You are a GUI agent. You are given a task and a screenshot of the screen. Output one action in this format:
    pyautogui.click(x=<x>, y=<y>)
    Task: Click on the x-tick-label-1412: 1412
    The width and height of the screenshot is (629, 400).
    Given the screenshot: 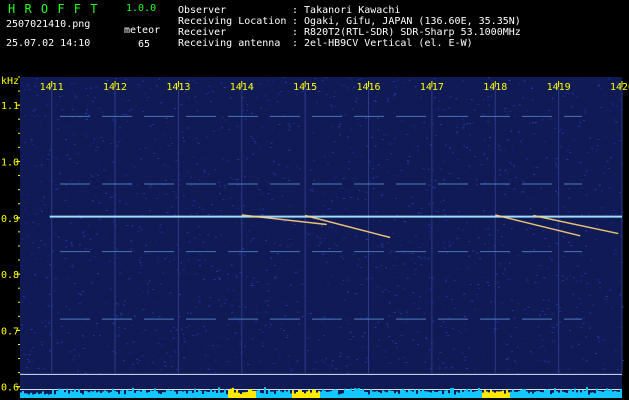 What is the action you would take?
    pyautogui.click(x=115, y=87)
    